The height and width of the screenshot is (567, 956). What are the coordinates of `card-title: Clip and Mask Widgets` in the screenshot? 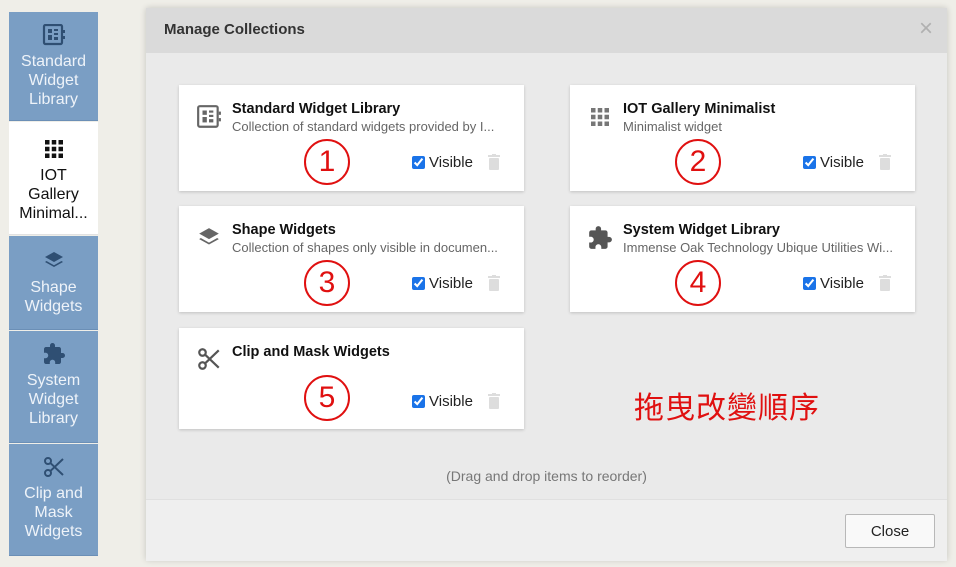 It's located at (311, 352).